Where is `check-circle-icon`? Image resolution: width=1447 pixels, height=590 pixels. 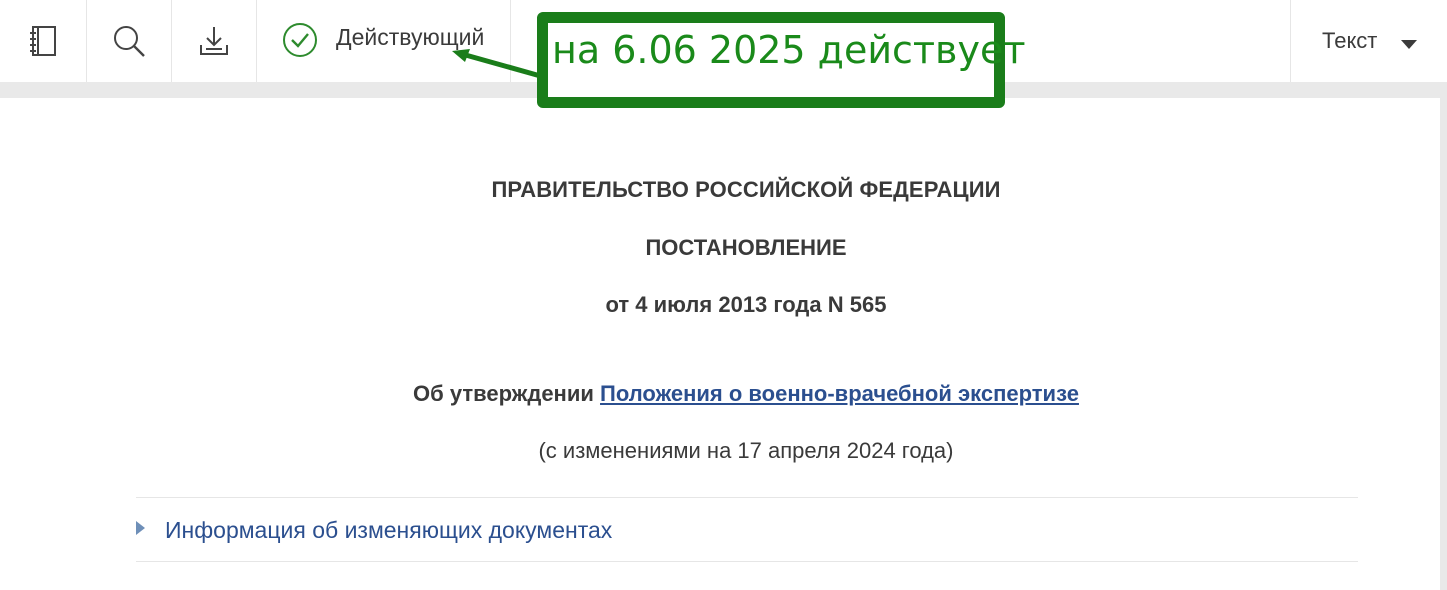
check-circle-icon is located at coordinates (300, 42).